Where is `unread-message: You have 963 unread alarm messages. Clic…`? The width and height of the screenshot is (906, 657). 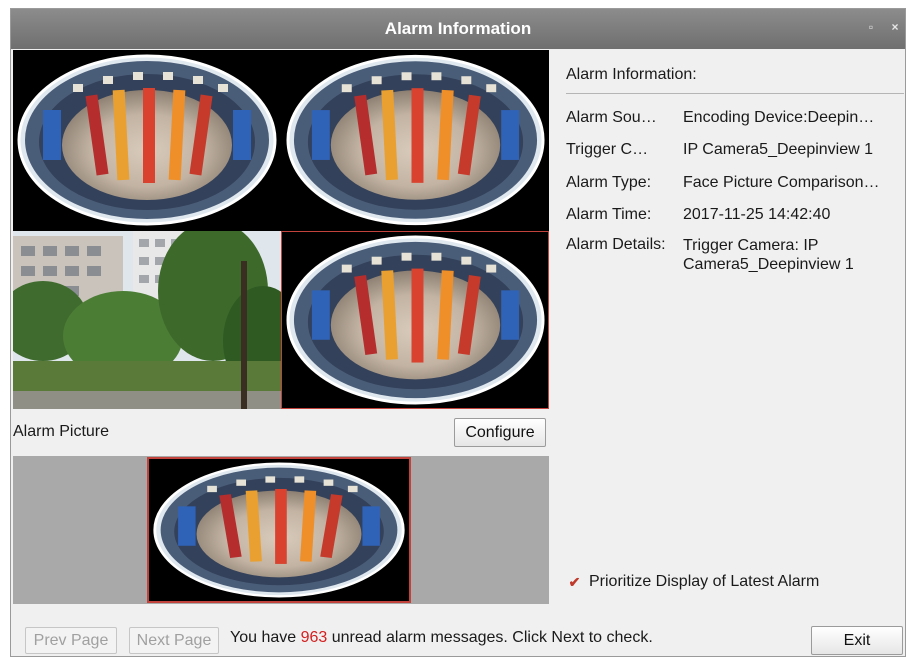
unread-message: You have 963 unread alarm messages. Clic… is located at coordinates (441, 638).